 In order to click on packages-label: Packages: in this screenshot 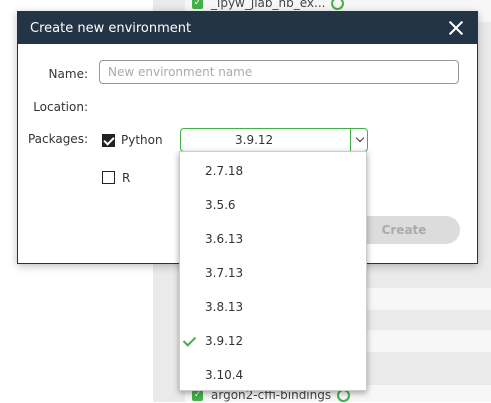, I will do `click(57, 139)`.